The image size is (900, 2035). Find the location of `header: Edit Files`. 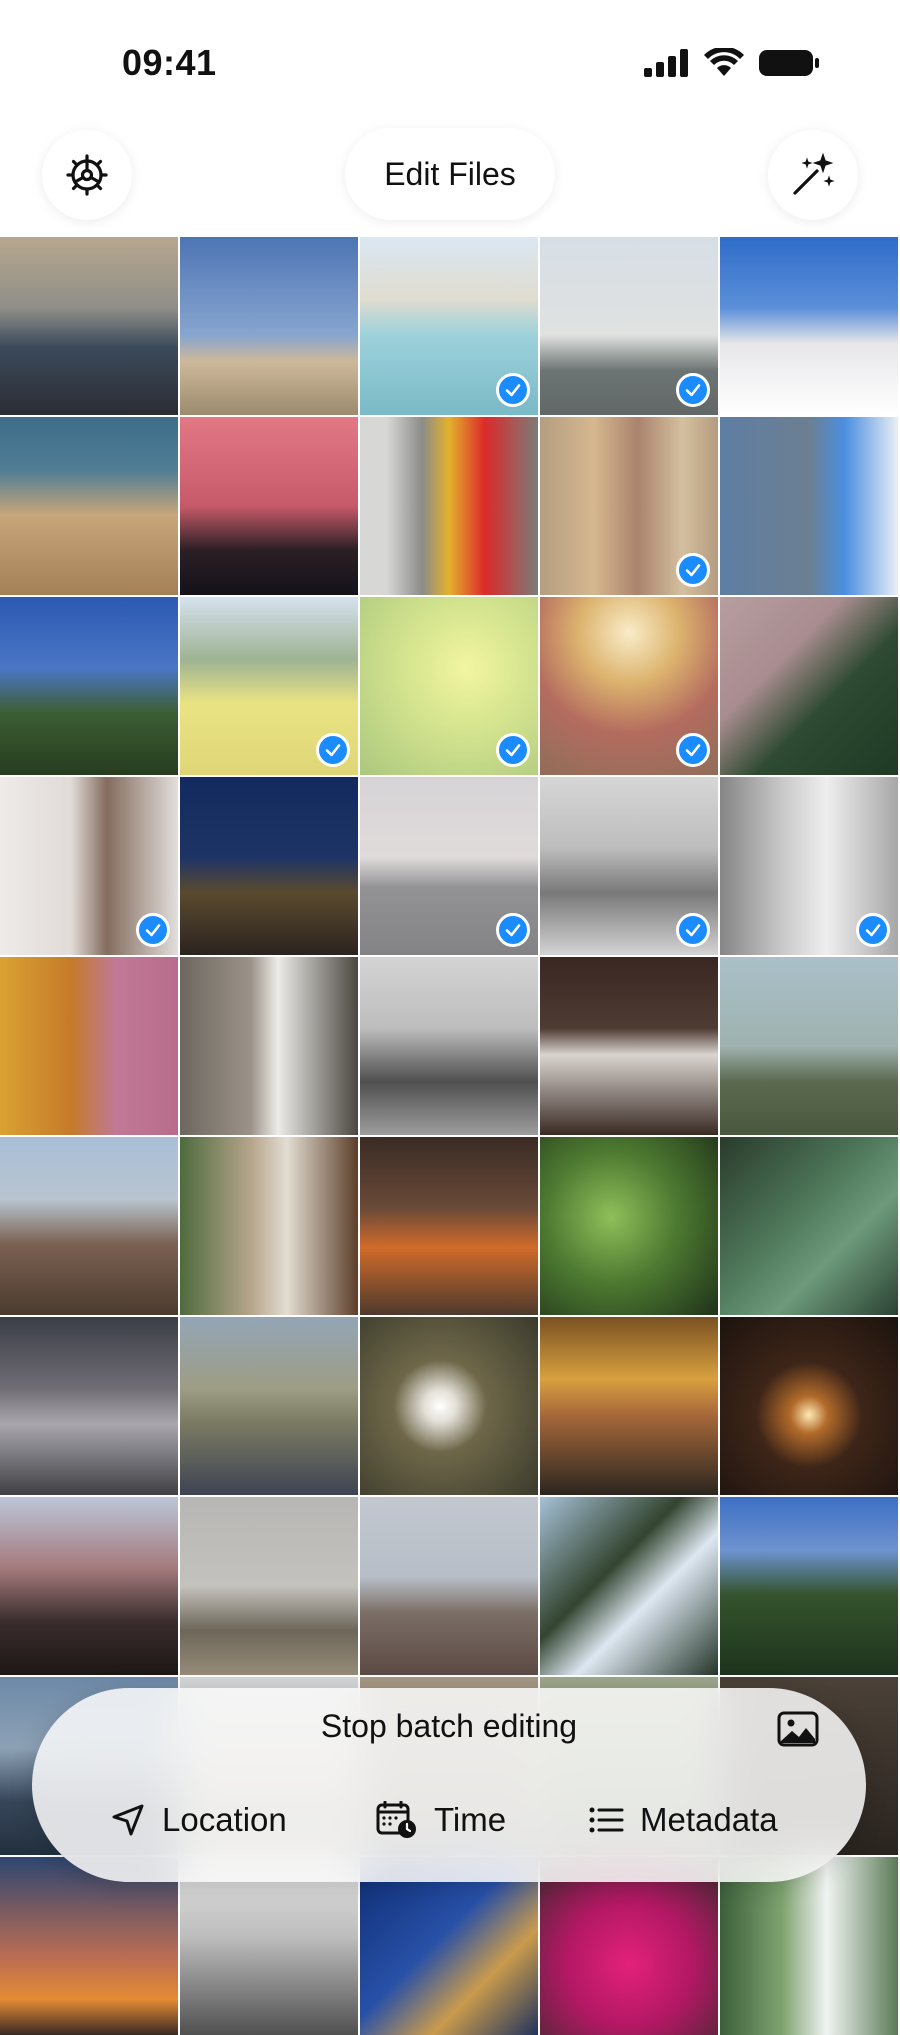

header: Edit Files is located at coordinates (450, 178).